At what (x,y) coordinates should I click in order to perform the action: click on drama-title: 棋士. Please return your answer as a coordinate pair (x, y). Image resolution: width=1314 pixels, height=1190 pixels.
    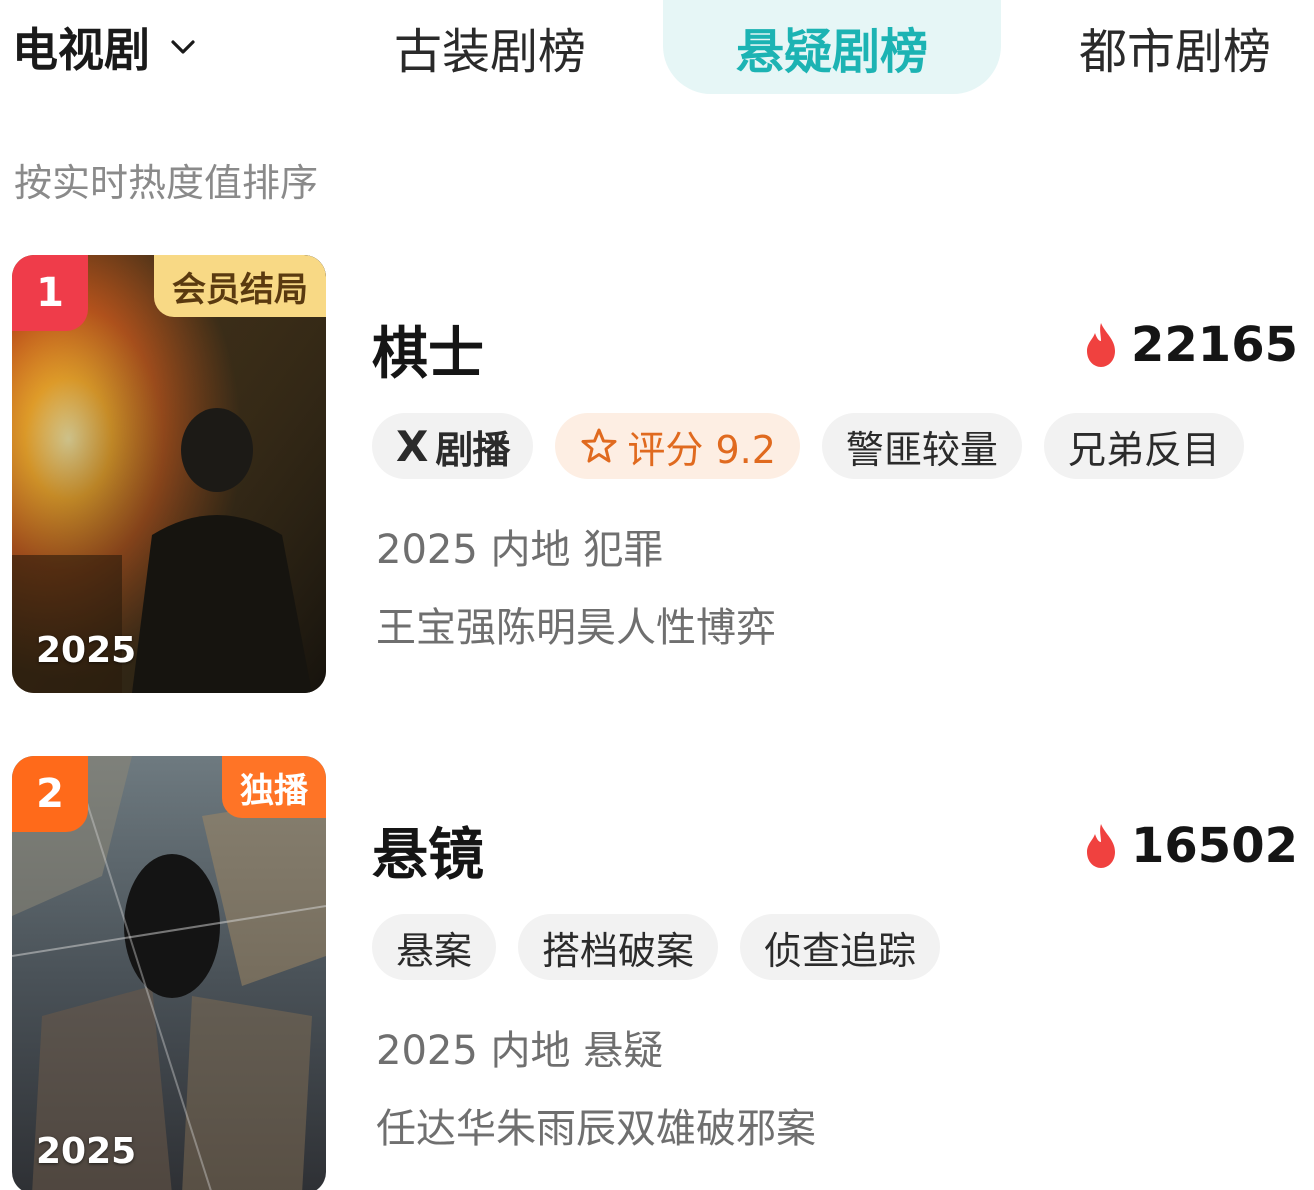
    Looking at the image, I should click on (428, 349).